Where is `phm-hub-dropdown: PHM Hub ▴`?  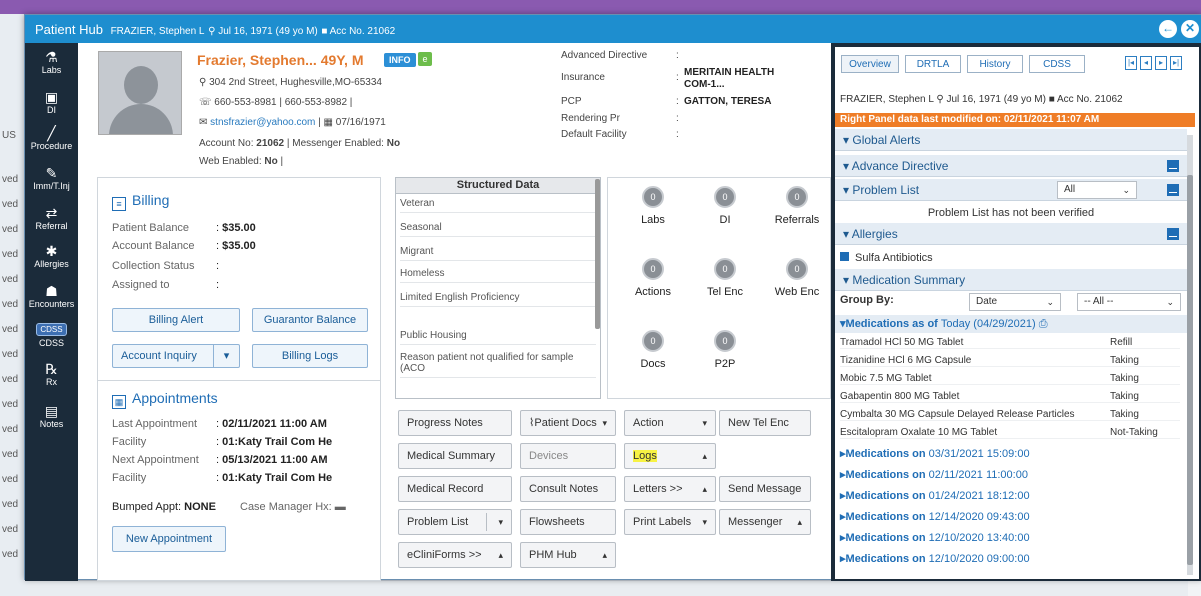 phm-hub-dropdown: PHM Hub ▴ is located at coordinates (568, 555).